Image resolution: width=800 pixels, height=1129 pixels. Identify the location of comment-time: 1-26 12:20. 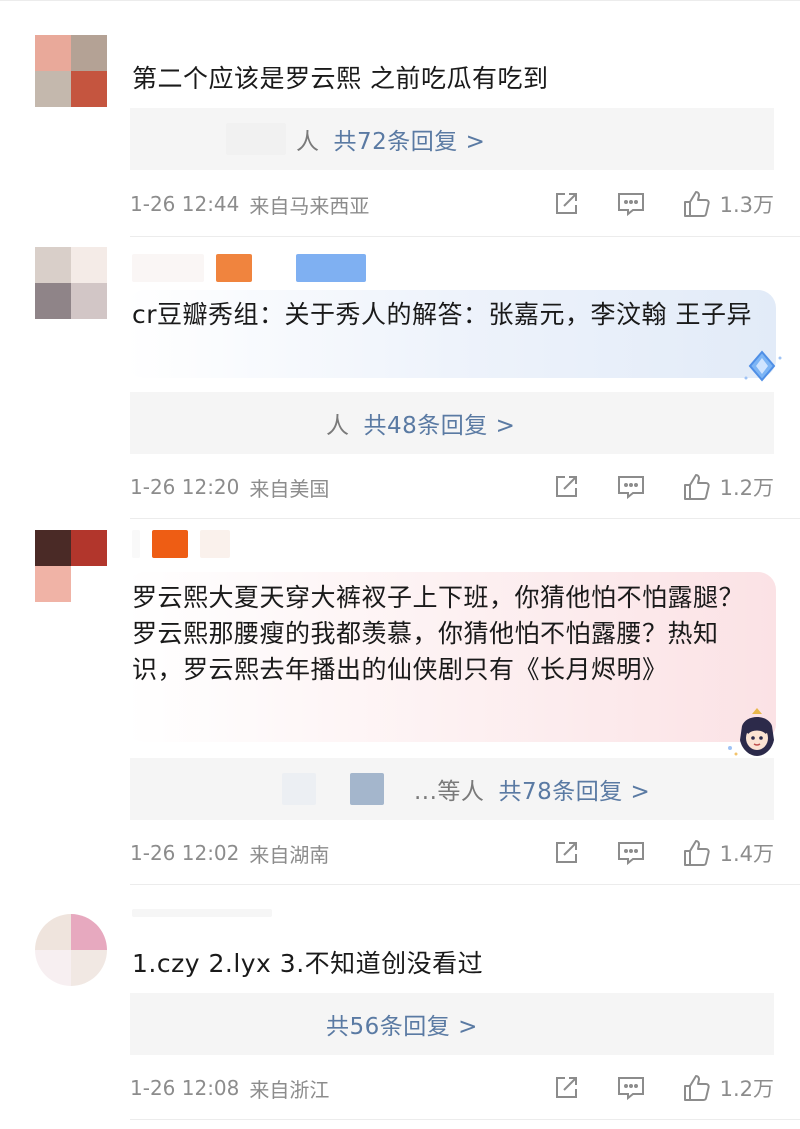
(185, 487).